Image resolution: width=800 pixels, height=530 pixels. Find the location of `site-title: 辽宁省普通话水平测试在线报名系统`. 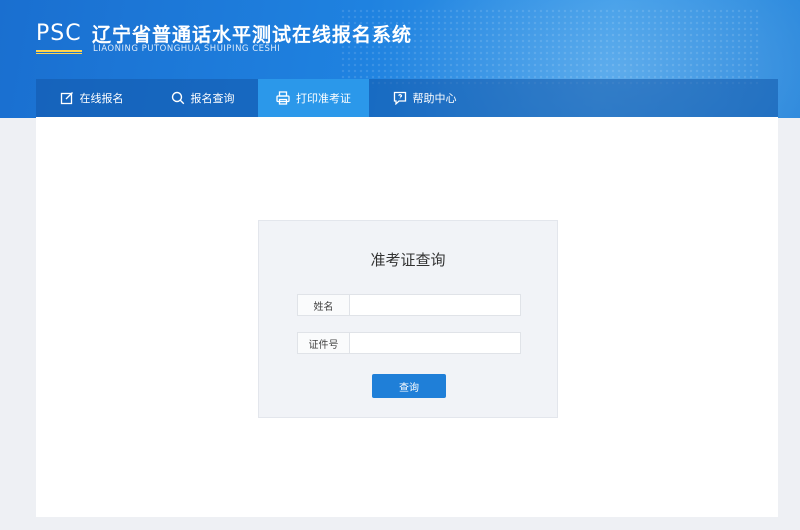

site-title: 辽宁省普通话水平测试在线报名系统 is located at coordinates (252, 35).